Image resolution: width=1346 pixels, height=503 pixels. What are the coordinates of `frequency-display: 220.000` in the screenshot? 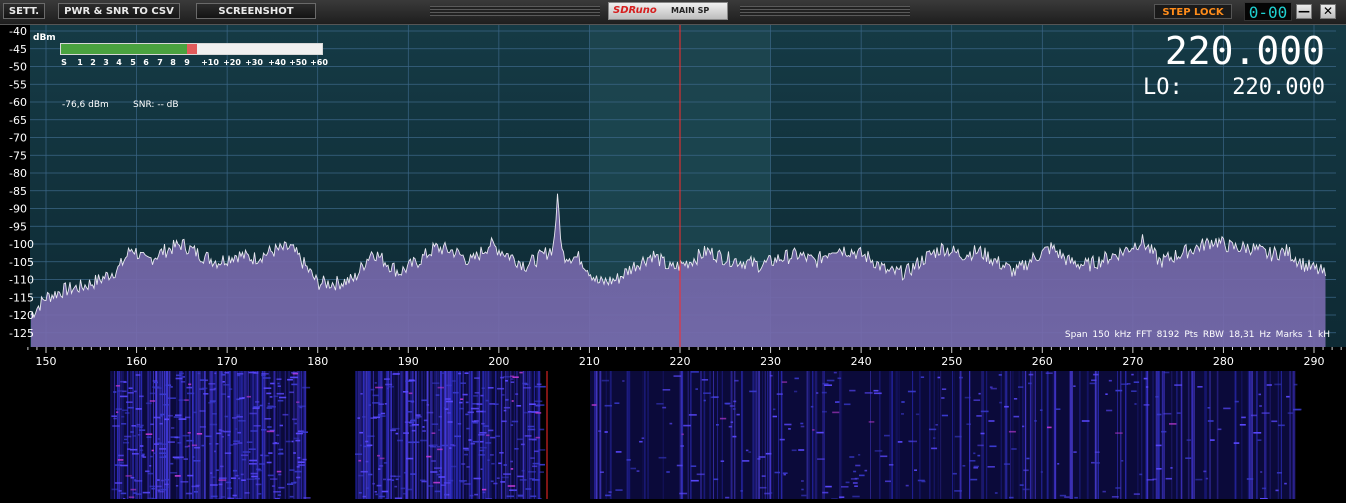 It's located at (1245, 51).